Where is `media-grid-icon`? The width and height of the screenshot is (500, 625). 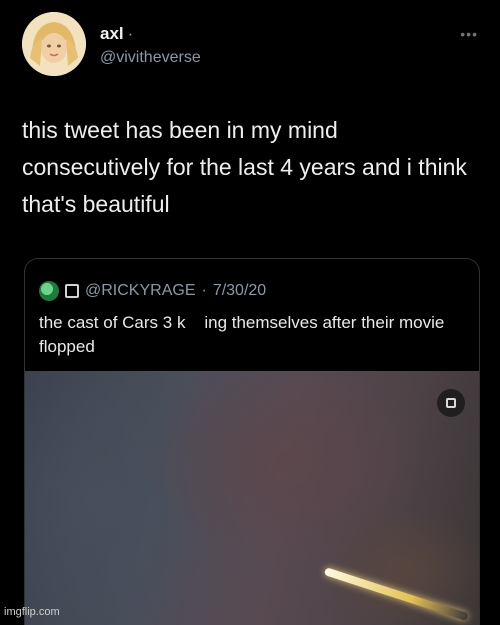
media-grid-icon is located at coordinates (451, 403).